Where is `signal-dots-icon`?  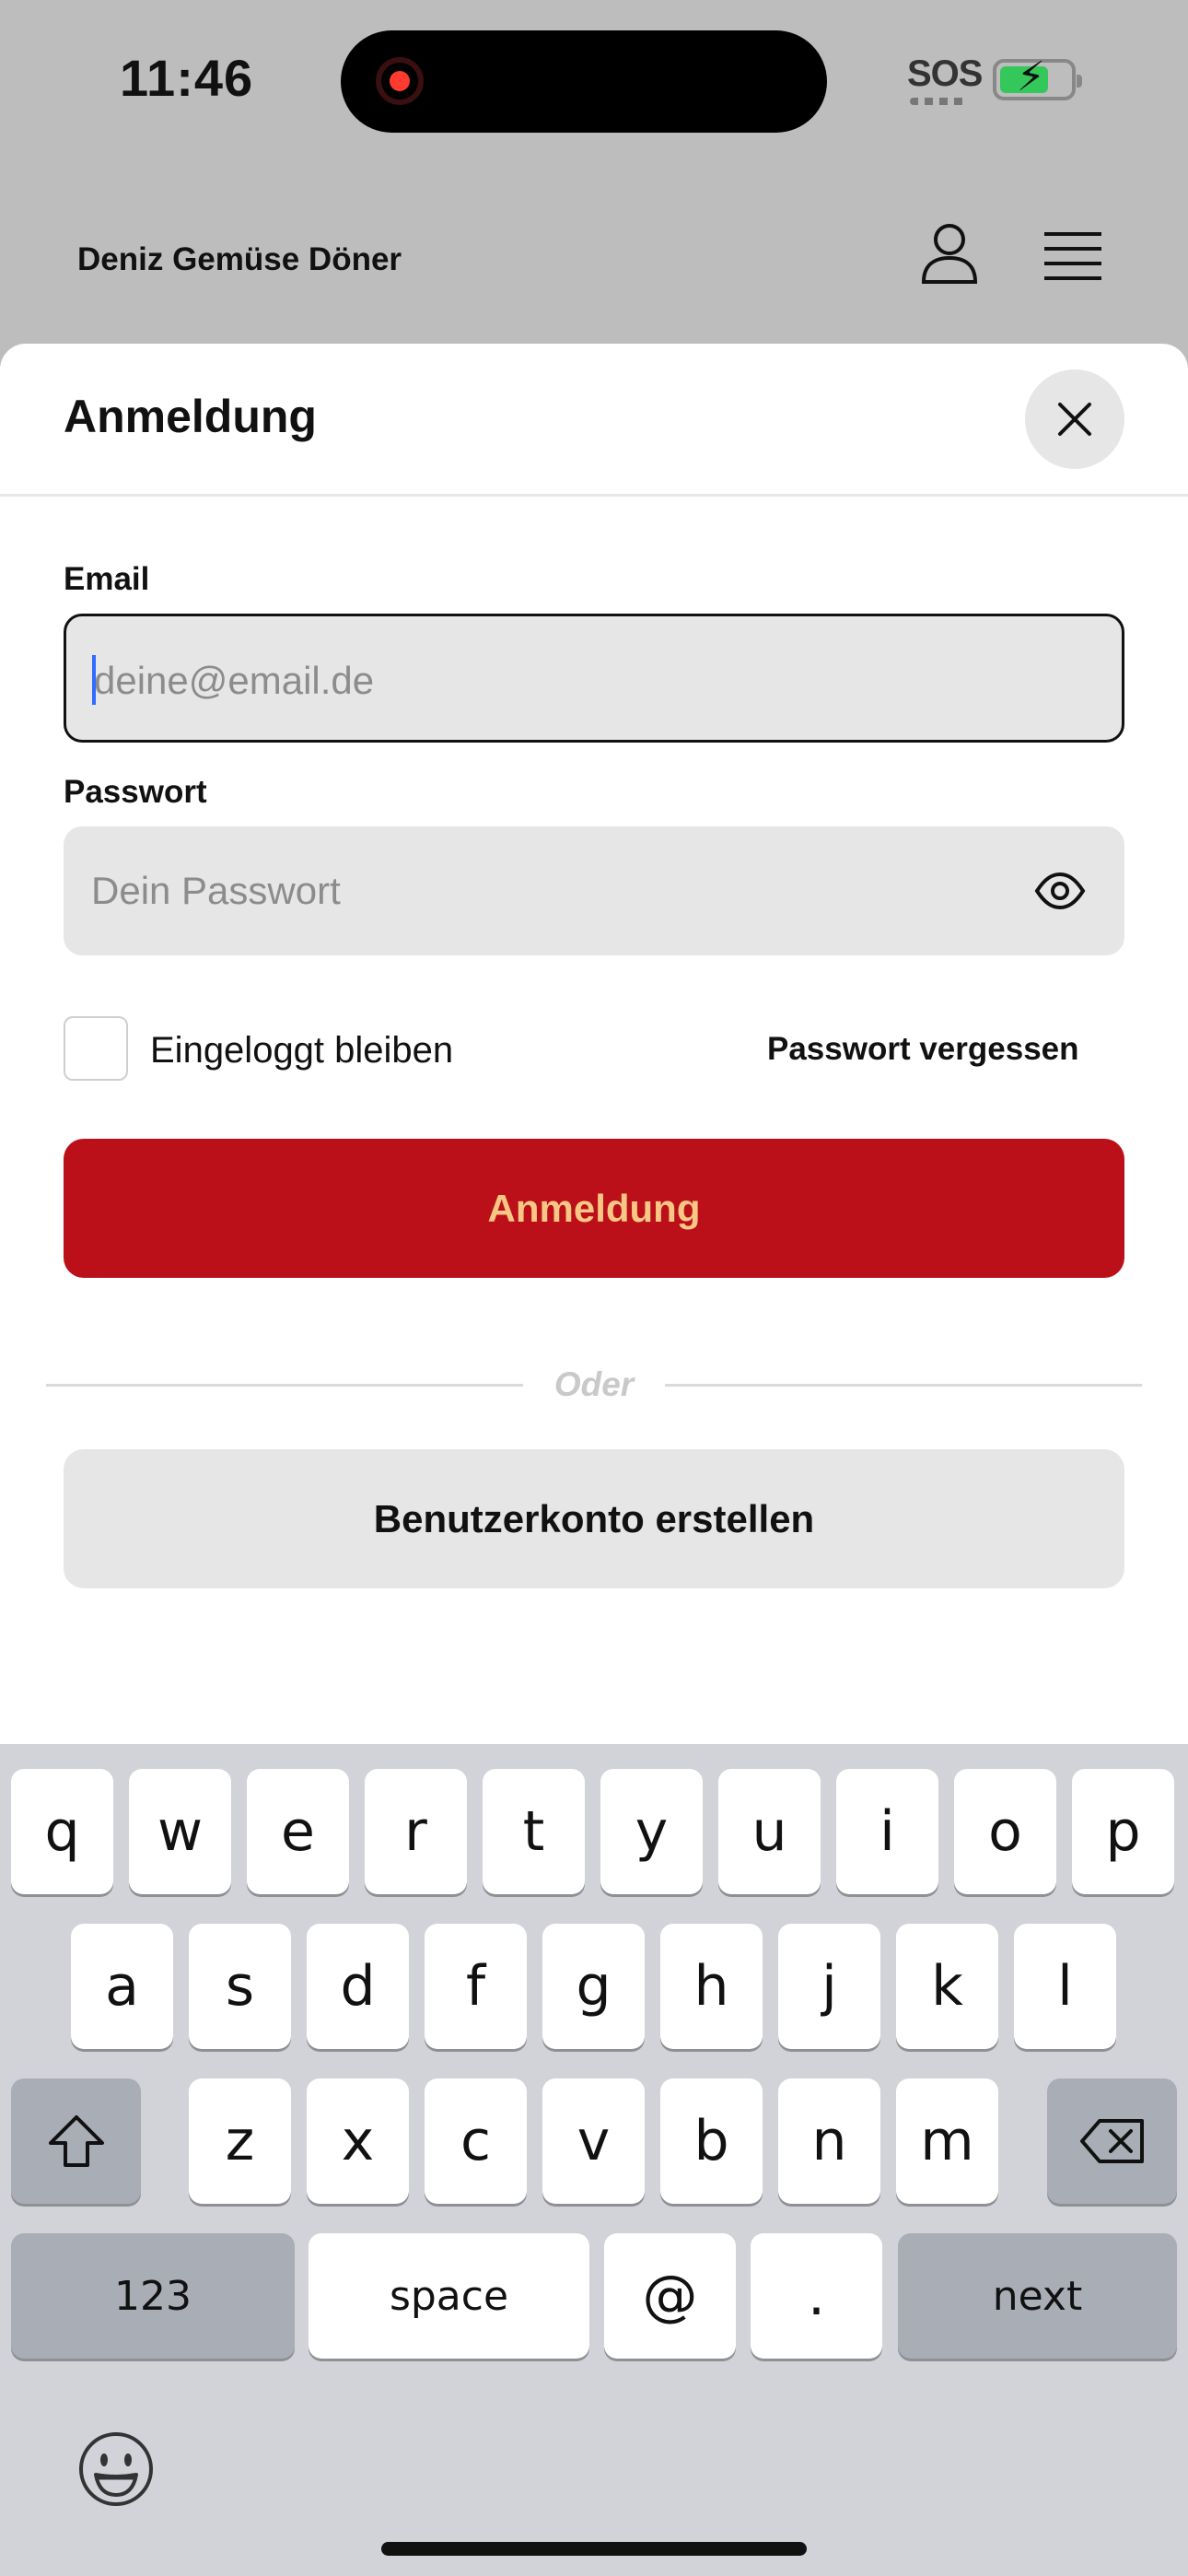
signal-dots-icon is located at coordinates (937, 101).